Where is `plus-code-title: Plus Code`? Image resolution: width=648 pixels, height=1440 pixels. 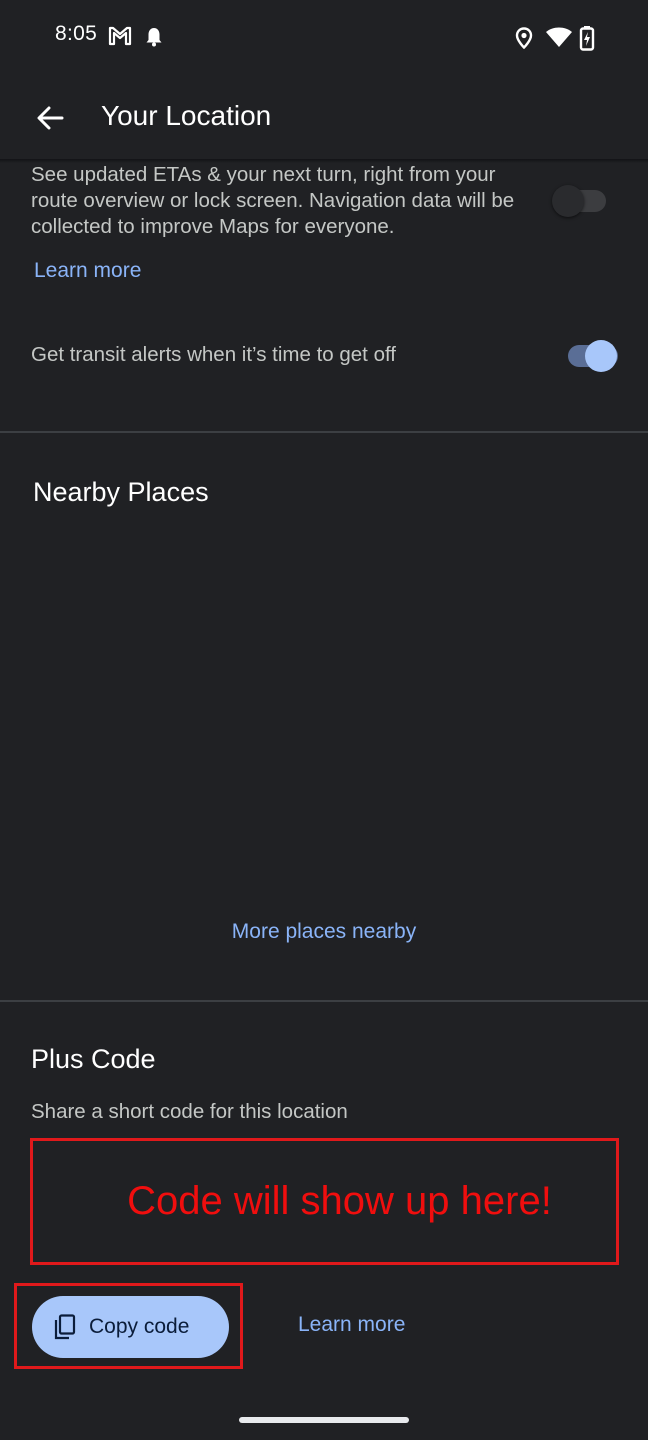 plus-code-title: Plus Code is located at coordinates (93, 1059).